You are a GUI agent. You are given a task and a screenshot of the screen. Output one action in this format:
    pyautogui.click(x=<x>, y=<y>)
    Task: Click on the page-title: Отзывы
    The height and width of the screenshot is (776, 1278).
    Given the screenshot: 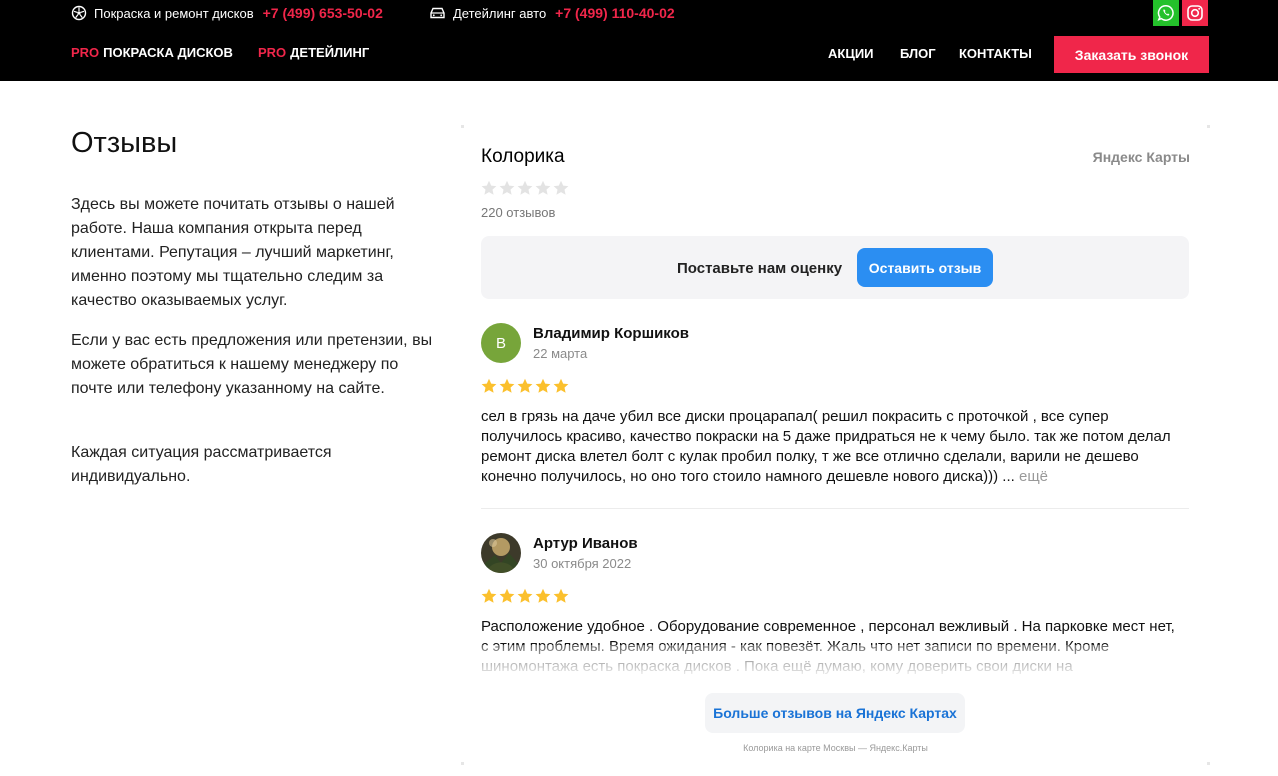 What is the action you would take?
    pyautogui.click(x=124, y=143)
    